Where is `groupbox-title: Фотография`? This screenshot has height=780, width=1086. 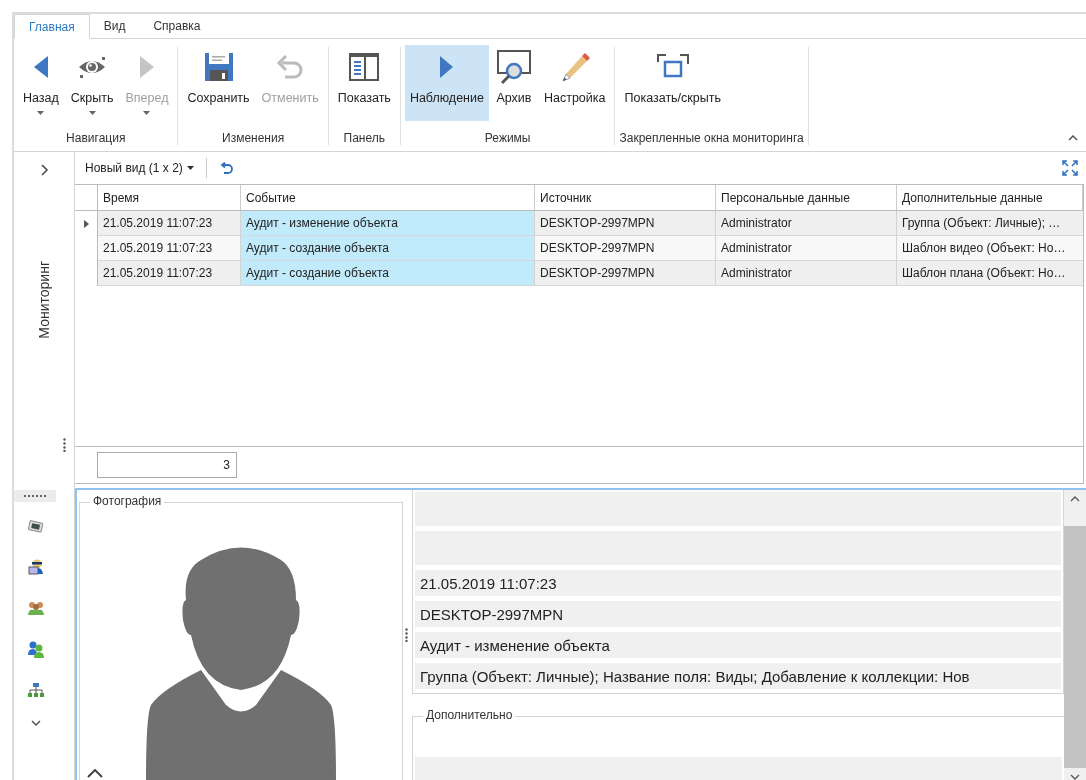
groupbox-title: Фотография is located at coordinates (127, 501).